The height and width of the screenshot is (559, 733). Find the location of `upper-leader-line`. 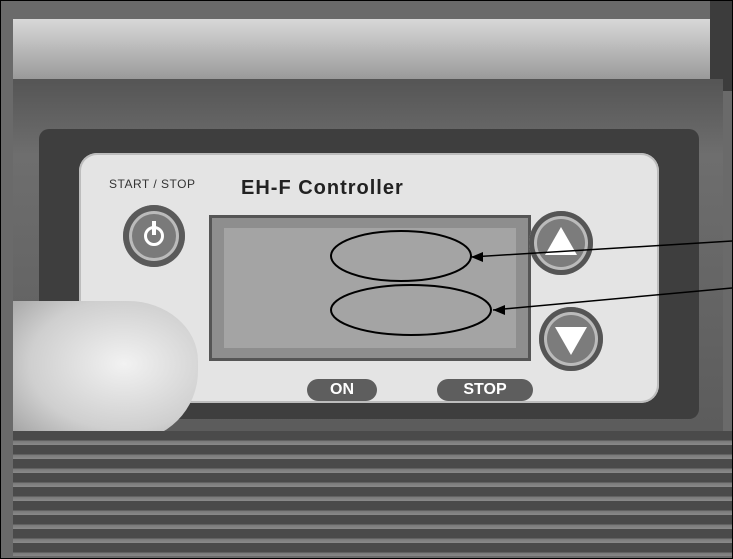

upper-leader-line is located at coordinates (601, 249).